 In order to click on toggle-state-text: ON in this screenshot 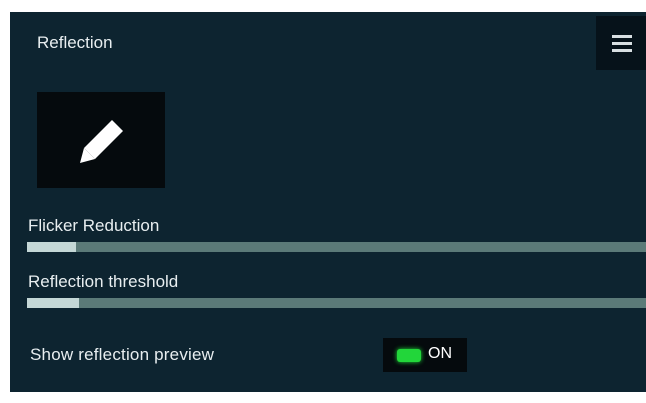, I will do `click(440, 353)`.